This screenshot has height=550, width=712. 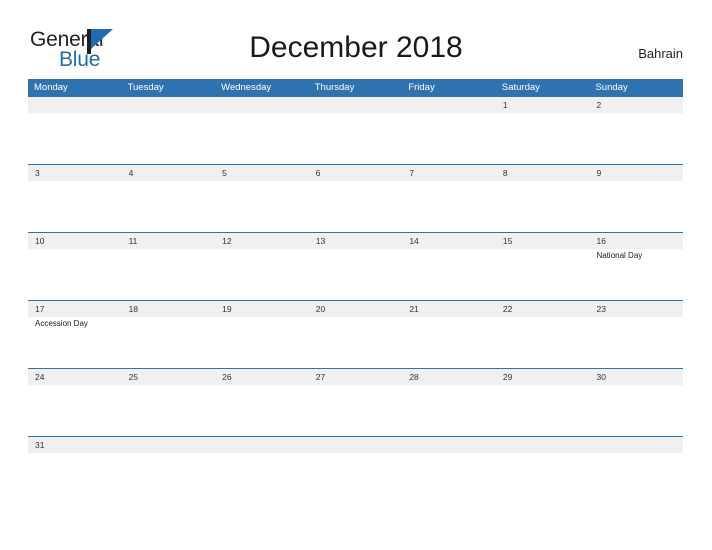 What do you see at coordinates (449, 241) in the screenshot?
I see `day-number: 14` at bounding box center [449, 241].